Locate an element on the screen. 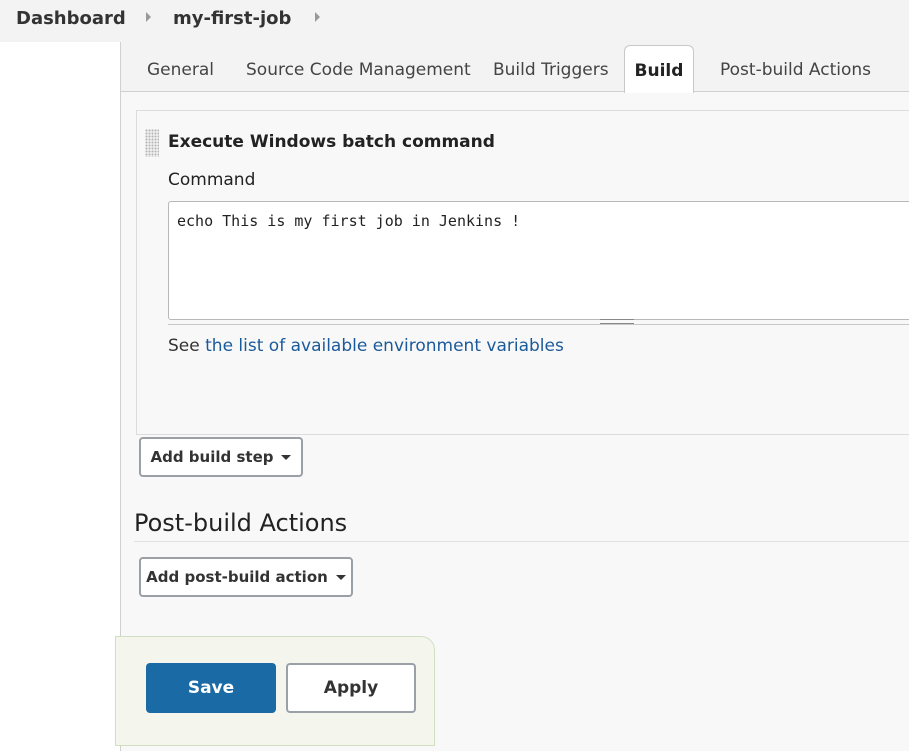 The width and height of the screenshot is (909, 751). resize-grip-icon is located at coordinates (617, 321).